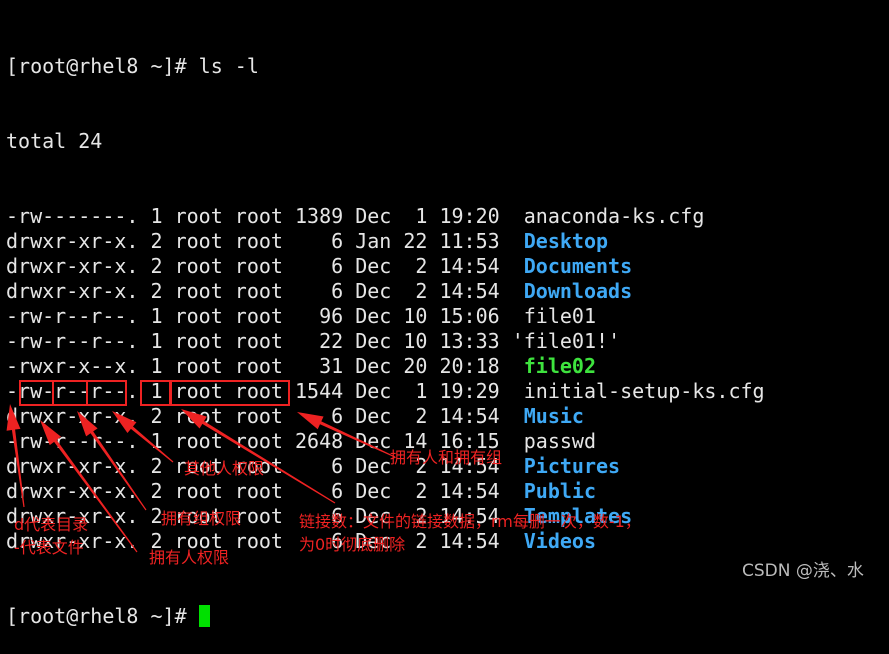  Describe the element at coordinates (49, 547) in the screenshot. I see `type-label-line2: -代表文件` at that location.